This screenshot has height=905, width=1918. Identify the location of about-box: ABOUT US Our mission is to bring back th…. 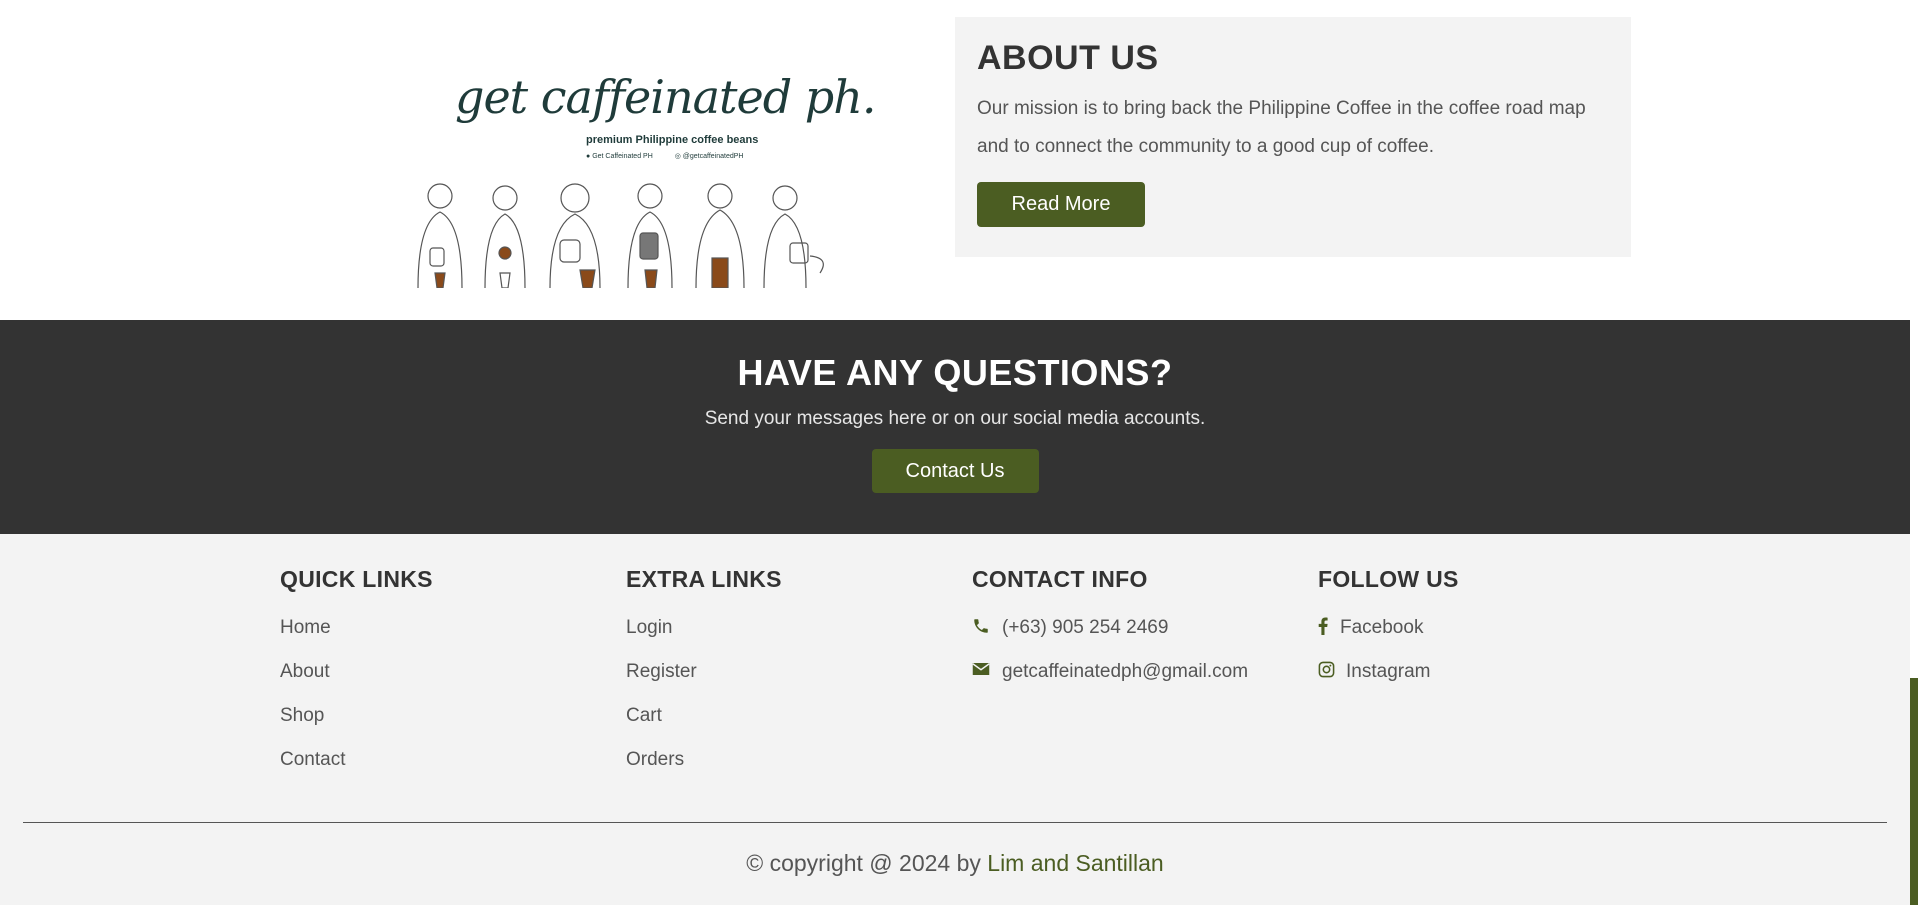
(1293, 137).